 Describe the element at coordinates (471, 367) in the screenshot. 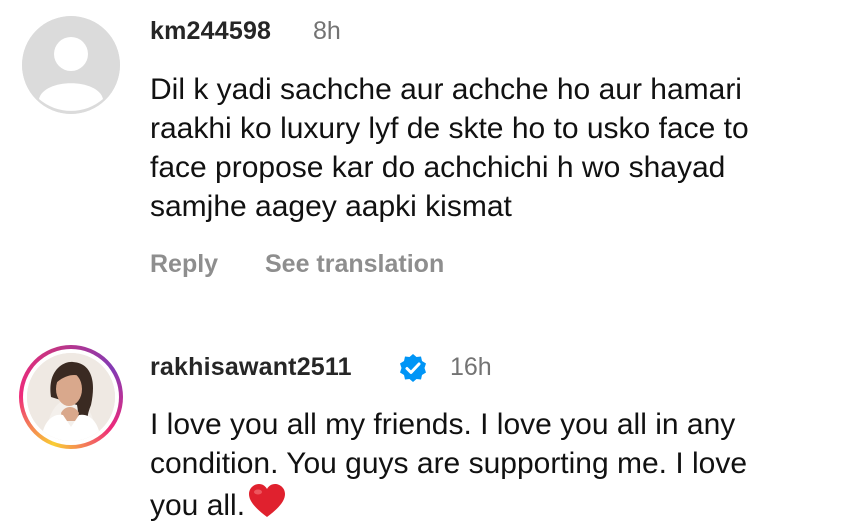

I see `comment-timestamp: 16h` at that location.